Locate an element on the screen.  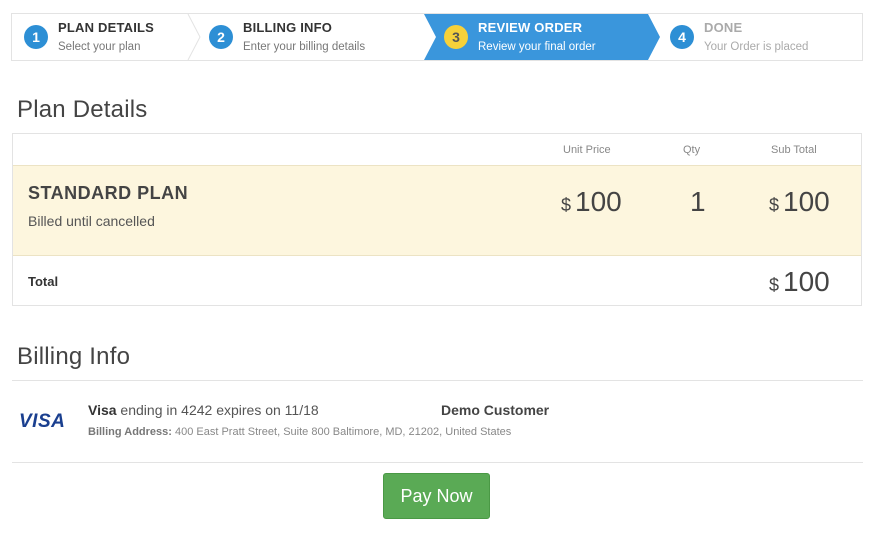
total-value: 100 is located at coordinates (806, 281).